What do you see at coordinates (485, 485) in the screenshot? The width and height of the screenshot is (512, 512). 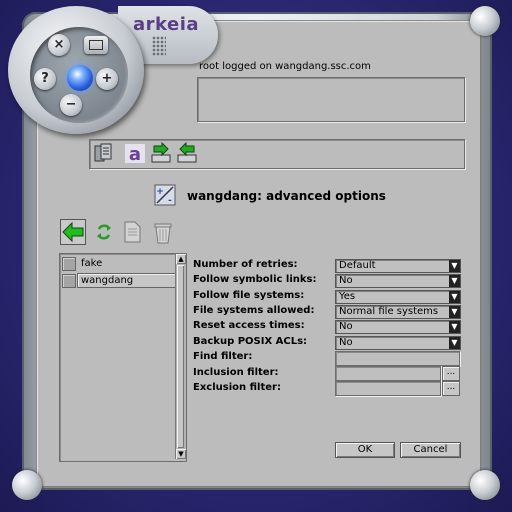 I see `corner-knob-bottom-right` at bounding box center [485, 485].